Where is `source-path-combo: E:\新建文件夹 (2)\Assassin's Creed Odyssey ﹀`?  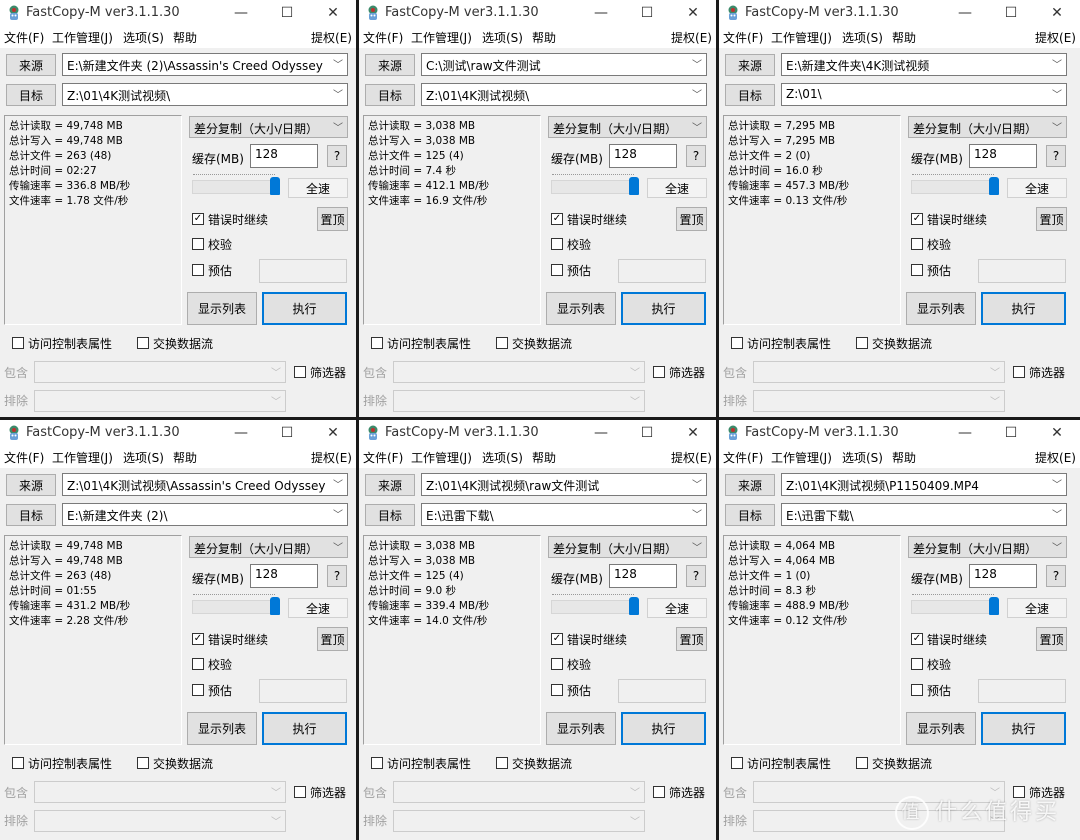
source-path-combo: E:\新建文件夹 (2)\Assassin's Creed Odyssey ﹀ is located at coordinates (205, 64).